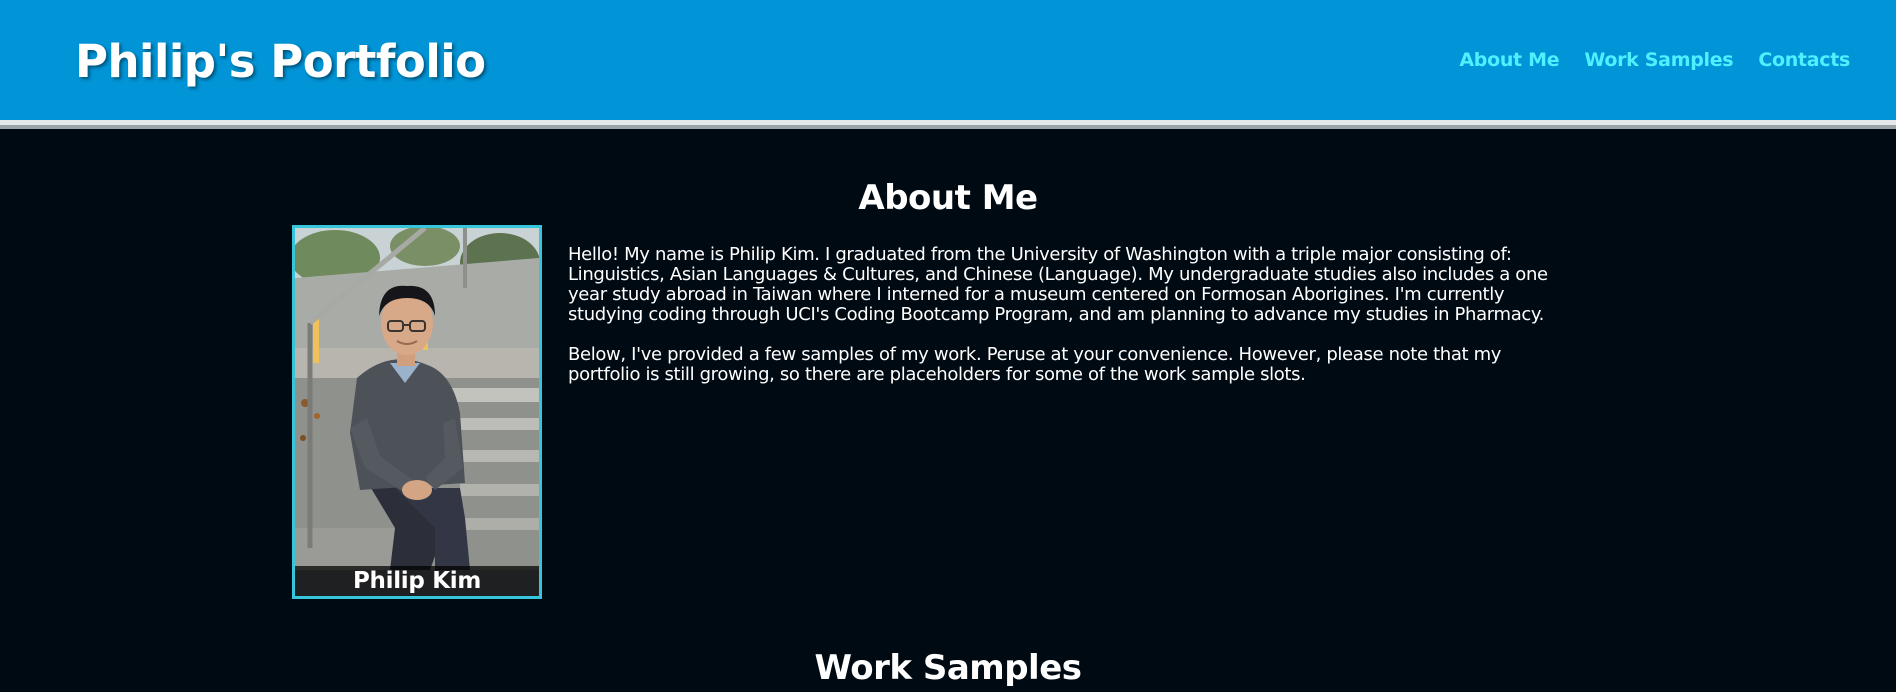 The width and height of the screenshot is (1896, 692). What do you see at coordinates (1804, 60) in the screenshot?
I see `nav-link-contacts: Contacts` at bounding box center [1804, 60].